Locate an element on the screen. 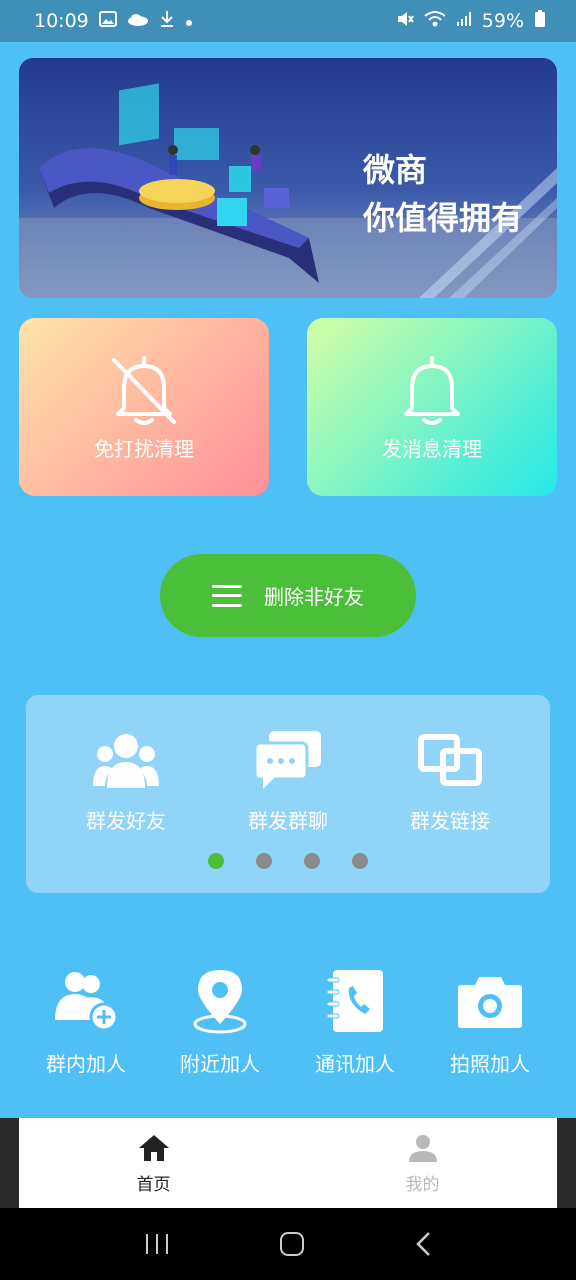 The image size is (576, 1280). tabbar-frame: 首页 我的 is located at coordinates (288, 1163).